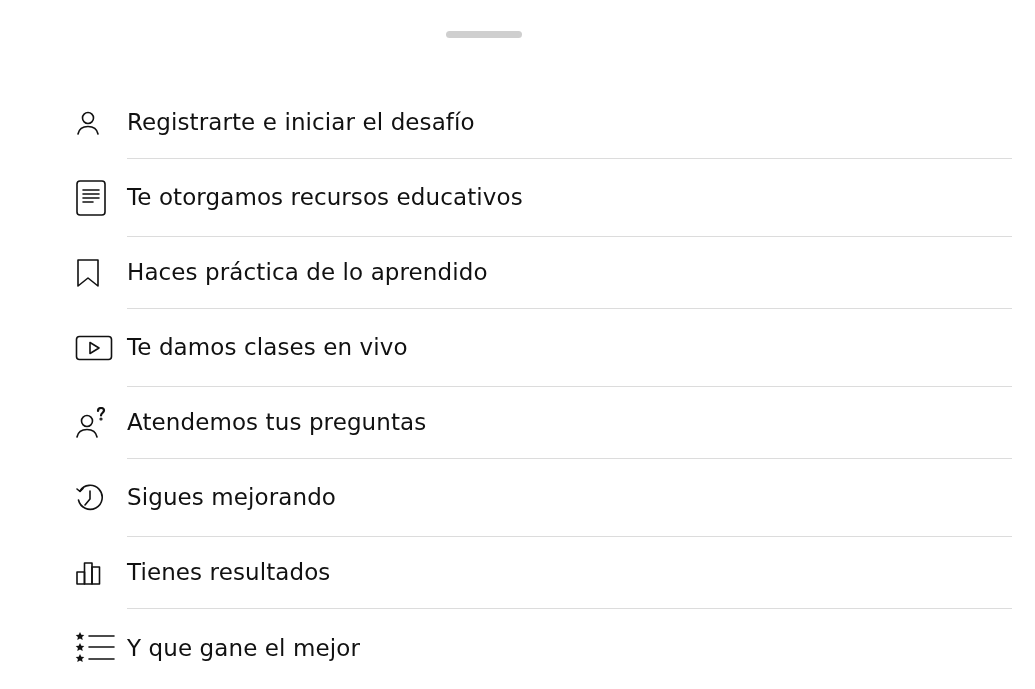  Describe the element at coordinates (95, 648) in the screenshot. I see `star-list-icon` at that location.